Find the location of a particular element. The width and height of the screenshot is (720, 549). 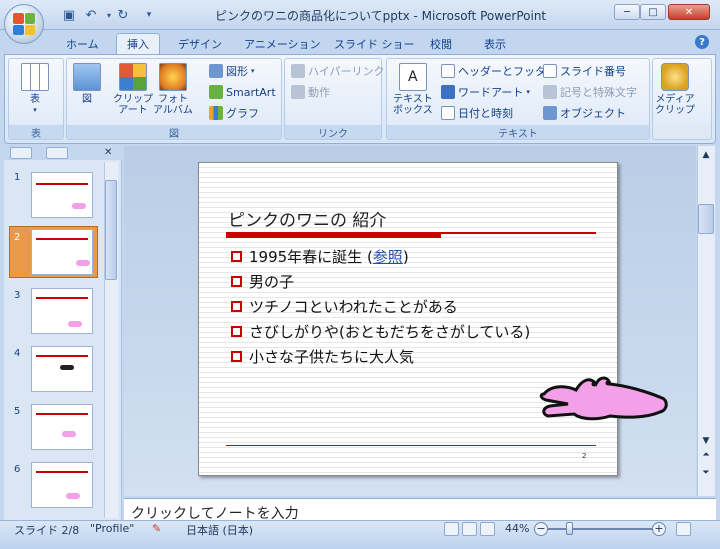

table-button: 表 ▾ is located at coordinates (35, 89).